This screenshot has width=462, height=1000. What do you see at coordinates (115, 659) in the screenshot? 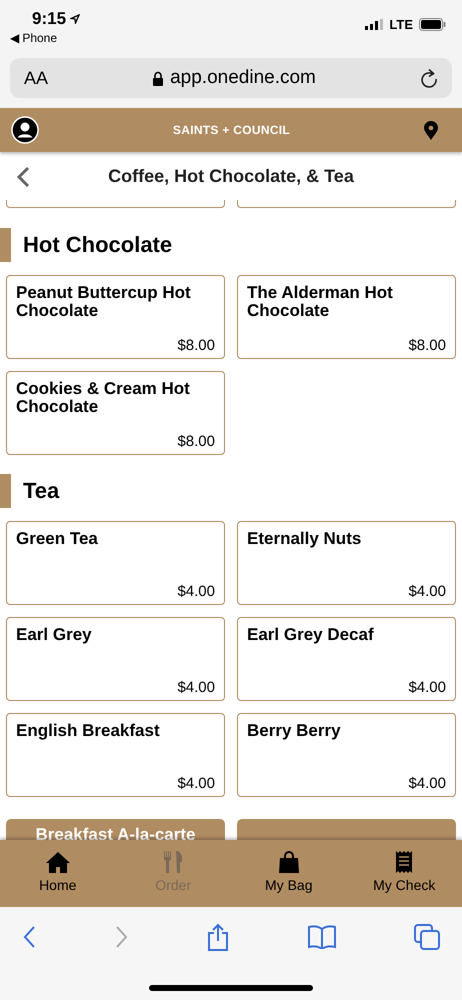
I see `menu-item-card: Earl Grey $4.00` at bounding box center [115, 659].